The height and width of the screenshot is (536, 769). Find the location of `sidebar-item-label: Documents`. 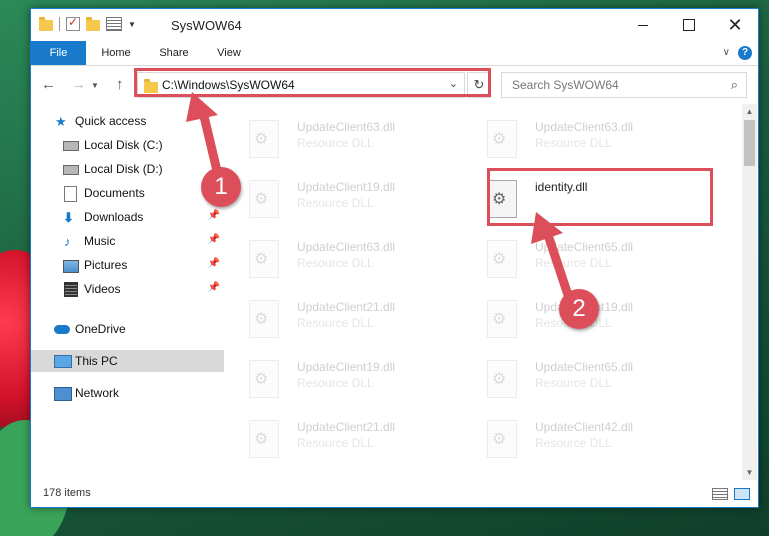

sidebar-item-label: Documents is located at coordinates (114, 193).